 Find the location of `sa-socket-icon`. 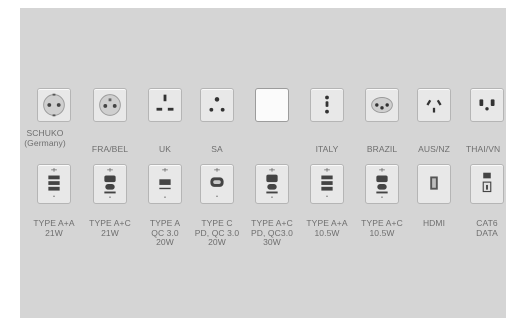

sa-socket-icon is located at coordinates (217, 105).